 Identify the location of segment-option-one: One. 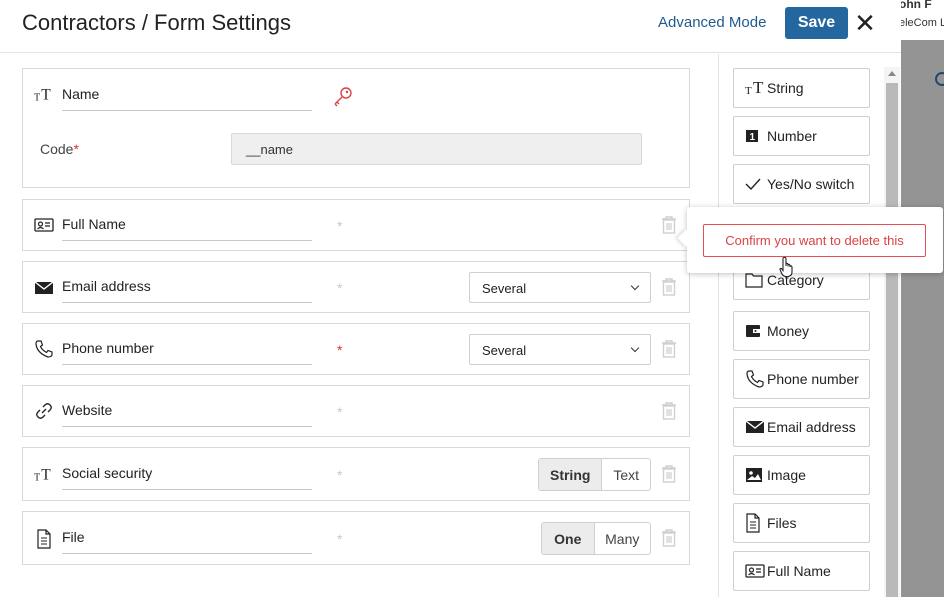
(568, 538).